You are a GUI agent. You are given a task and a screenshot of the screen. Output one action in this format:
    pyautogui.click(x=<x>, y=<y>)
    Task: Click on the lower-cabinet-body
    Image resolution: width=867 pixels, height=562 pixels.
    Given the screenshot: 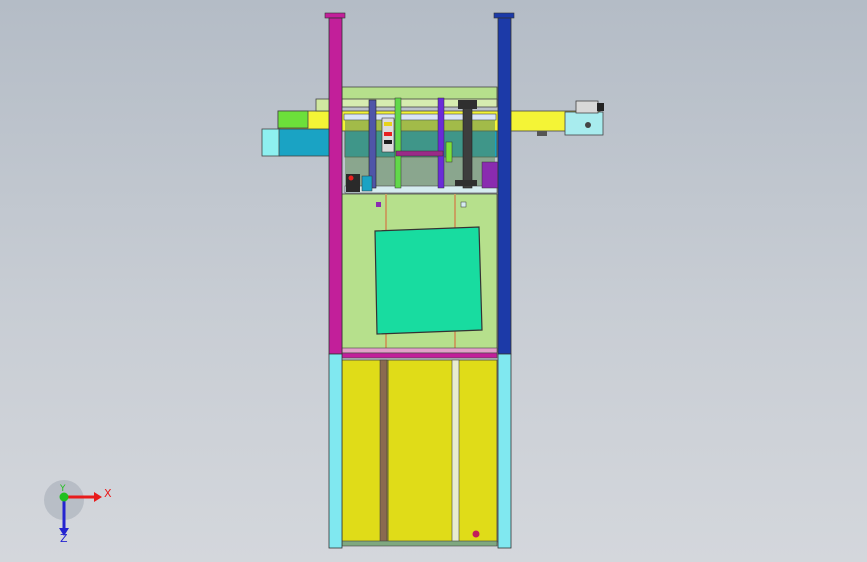 What is the action you would take?
    pyautogui.click(x=419, y=451)
    